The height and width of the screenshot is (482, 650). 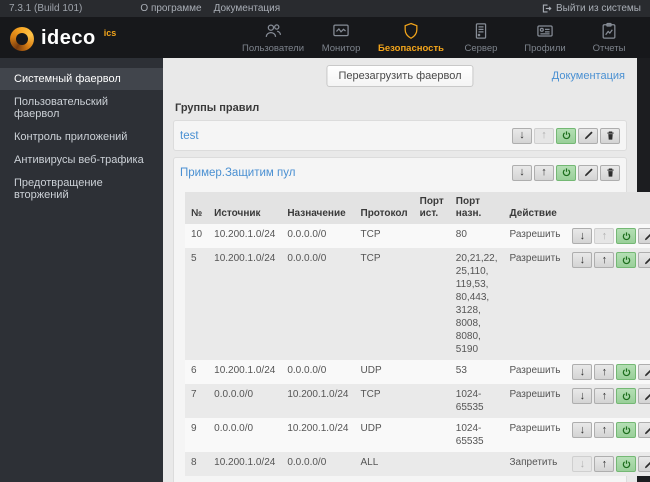 I want to click on nav-item-server: Сервер, so click(x=481, y=37).